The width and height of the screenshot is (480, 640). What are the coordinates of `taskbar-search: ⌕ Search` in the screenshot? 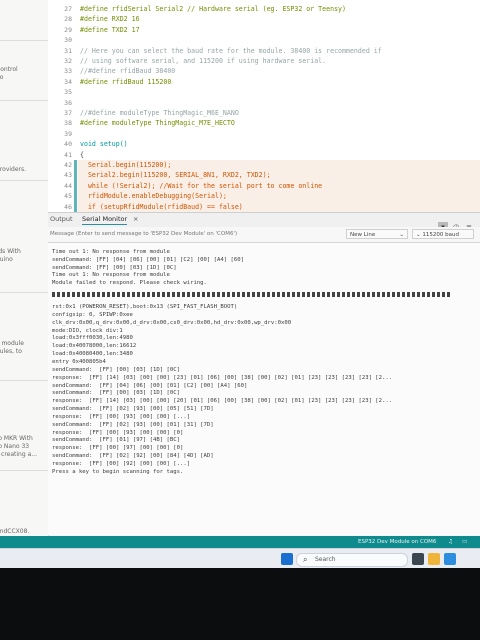 It's located at (352, 560).